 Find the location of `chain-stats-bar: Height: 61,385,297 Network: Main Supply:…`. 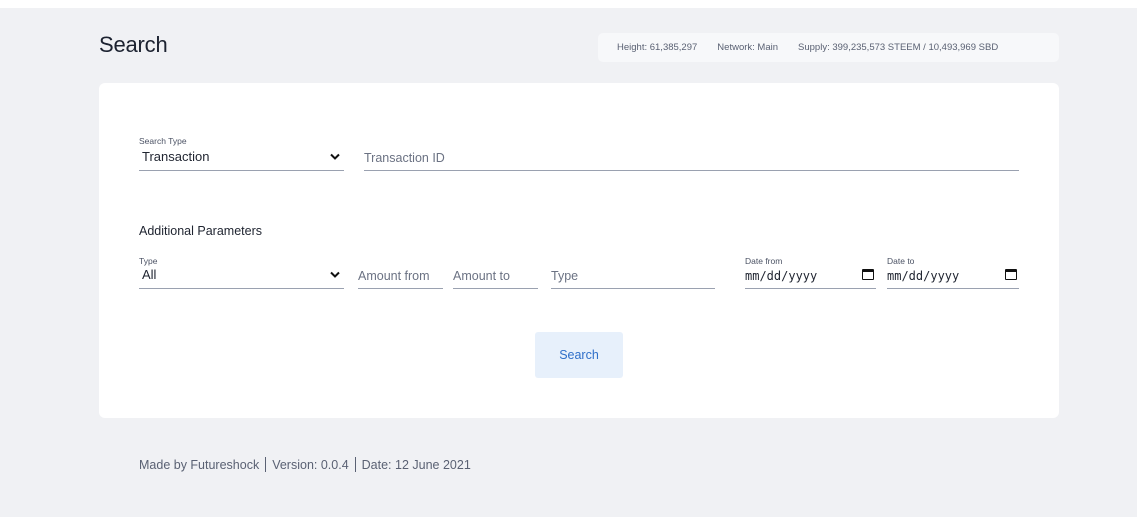

chain-stats-bar: Height: 61,385,297 Network: Main Supply:… is located at coordinates (828, 47).